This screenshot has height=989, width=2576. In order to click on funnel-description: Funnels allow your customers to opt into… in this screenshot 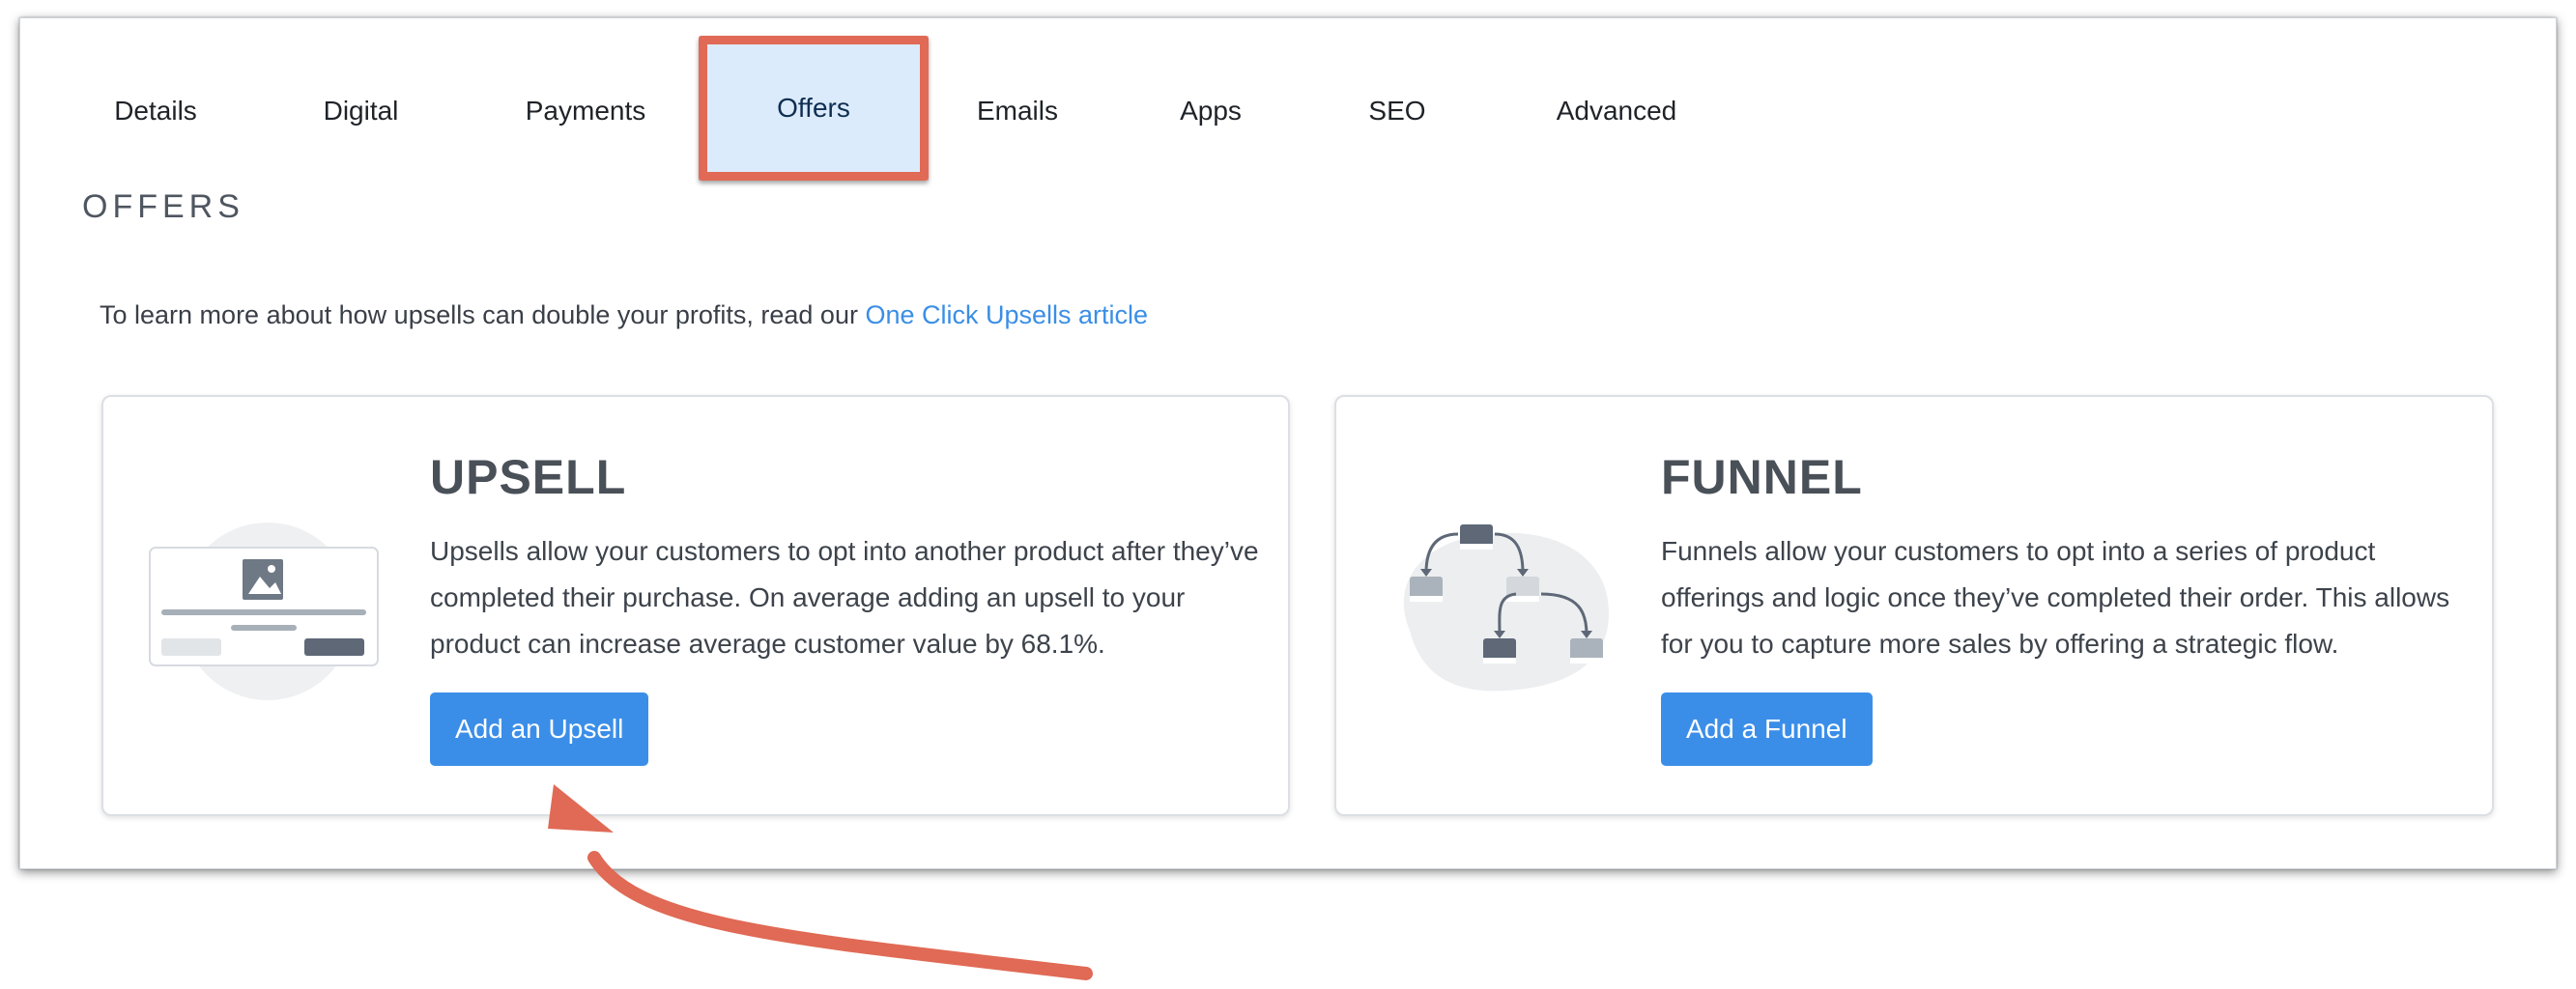, I will do `click(2056, 597)`.